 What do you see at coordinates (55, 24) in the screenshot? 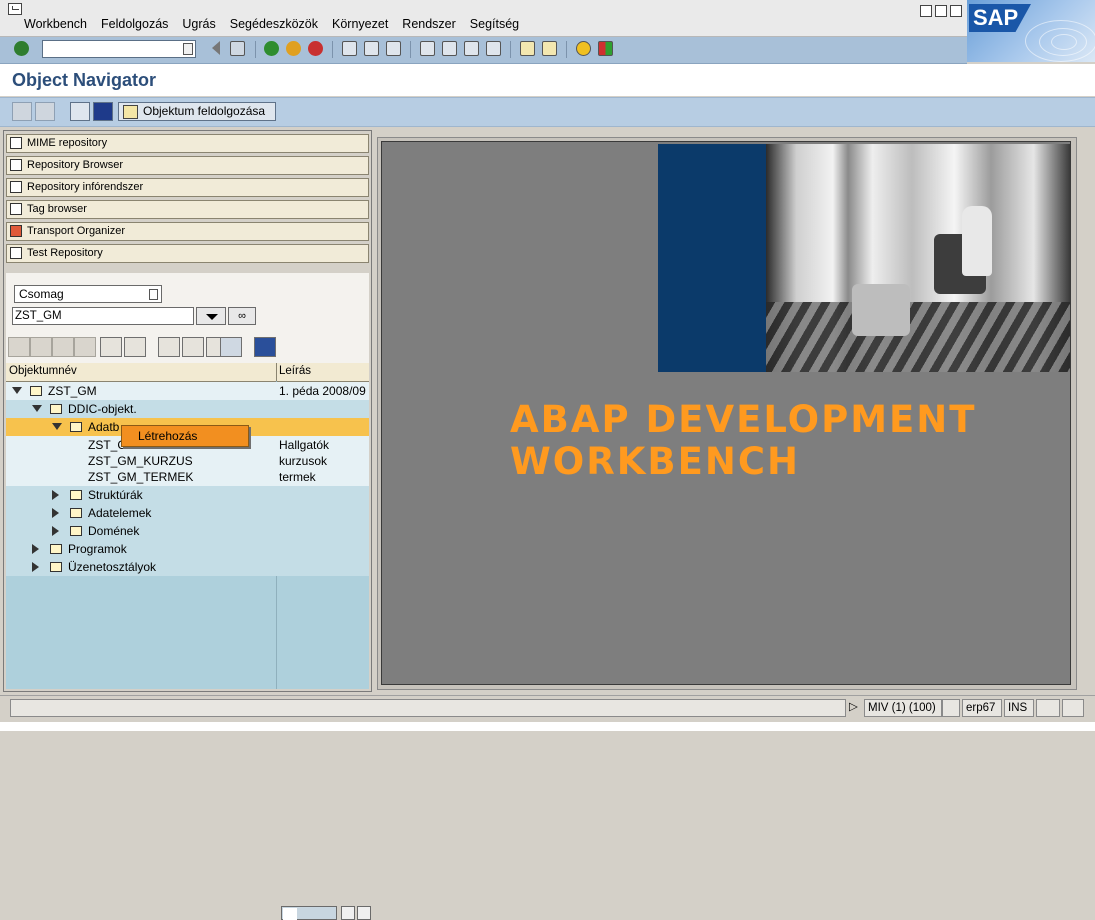
I see `menu-workbench: Workbench` at bounding box center [55, 24].